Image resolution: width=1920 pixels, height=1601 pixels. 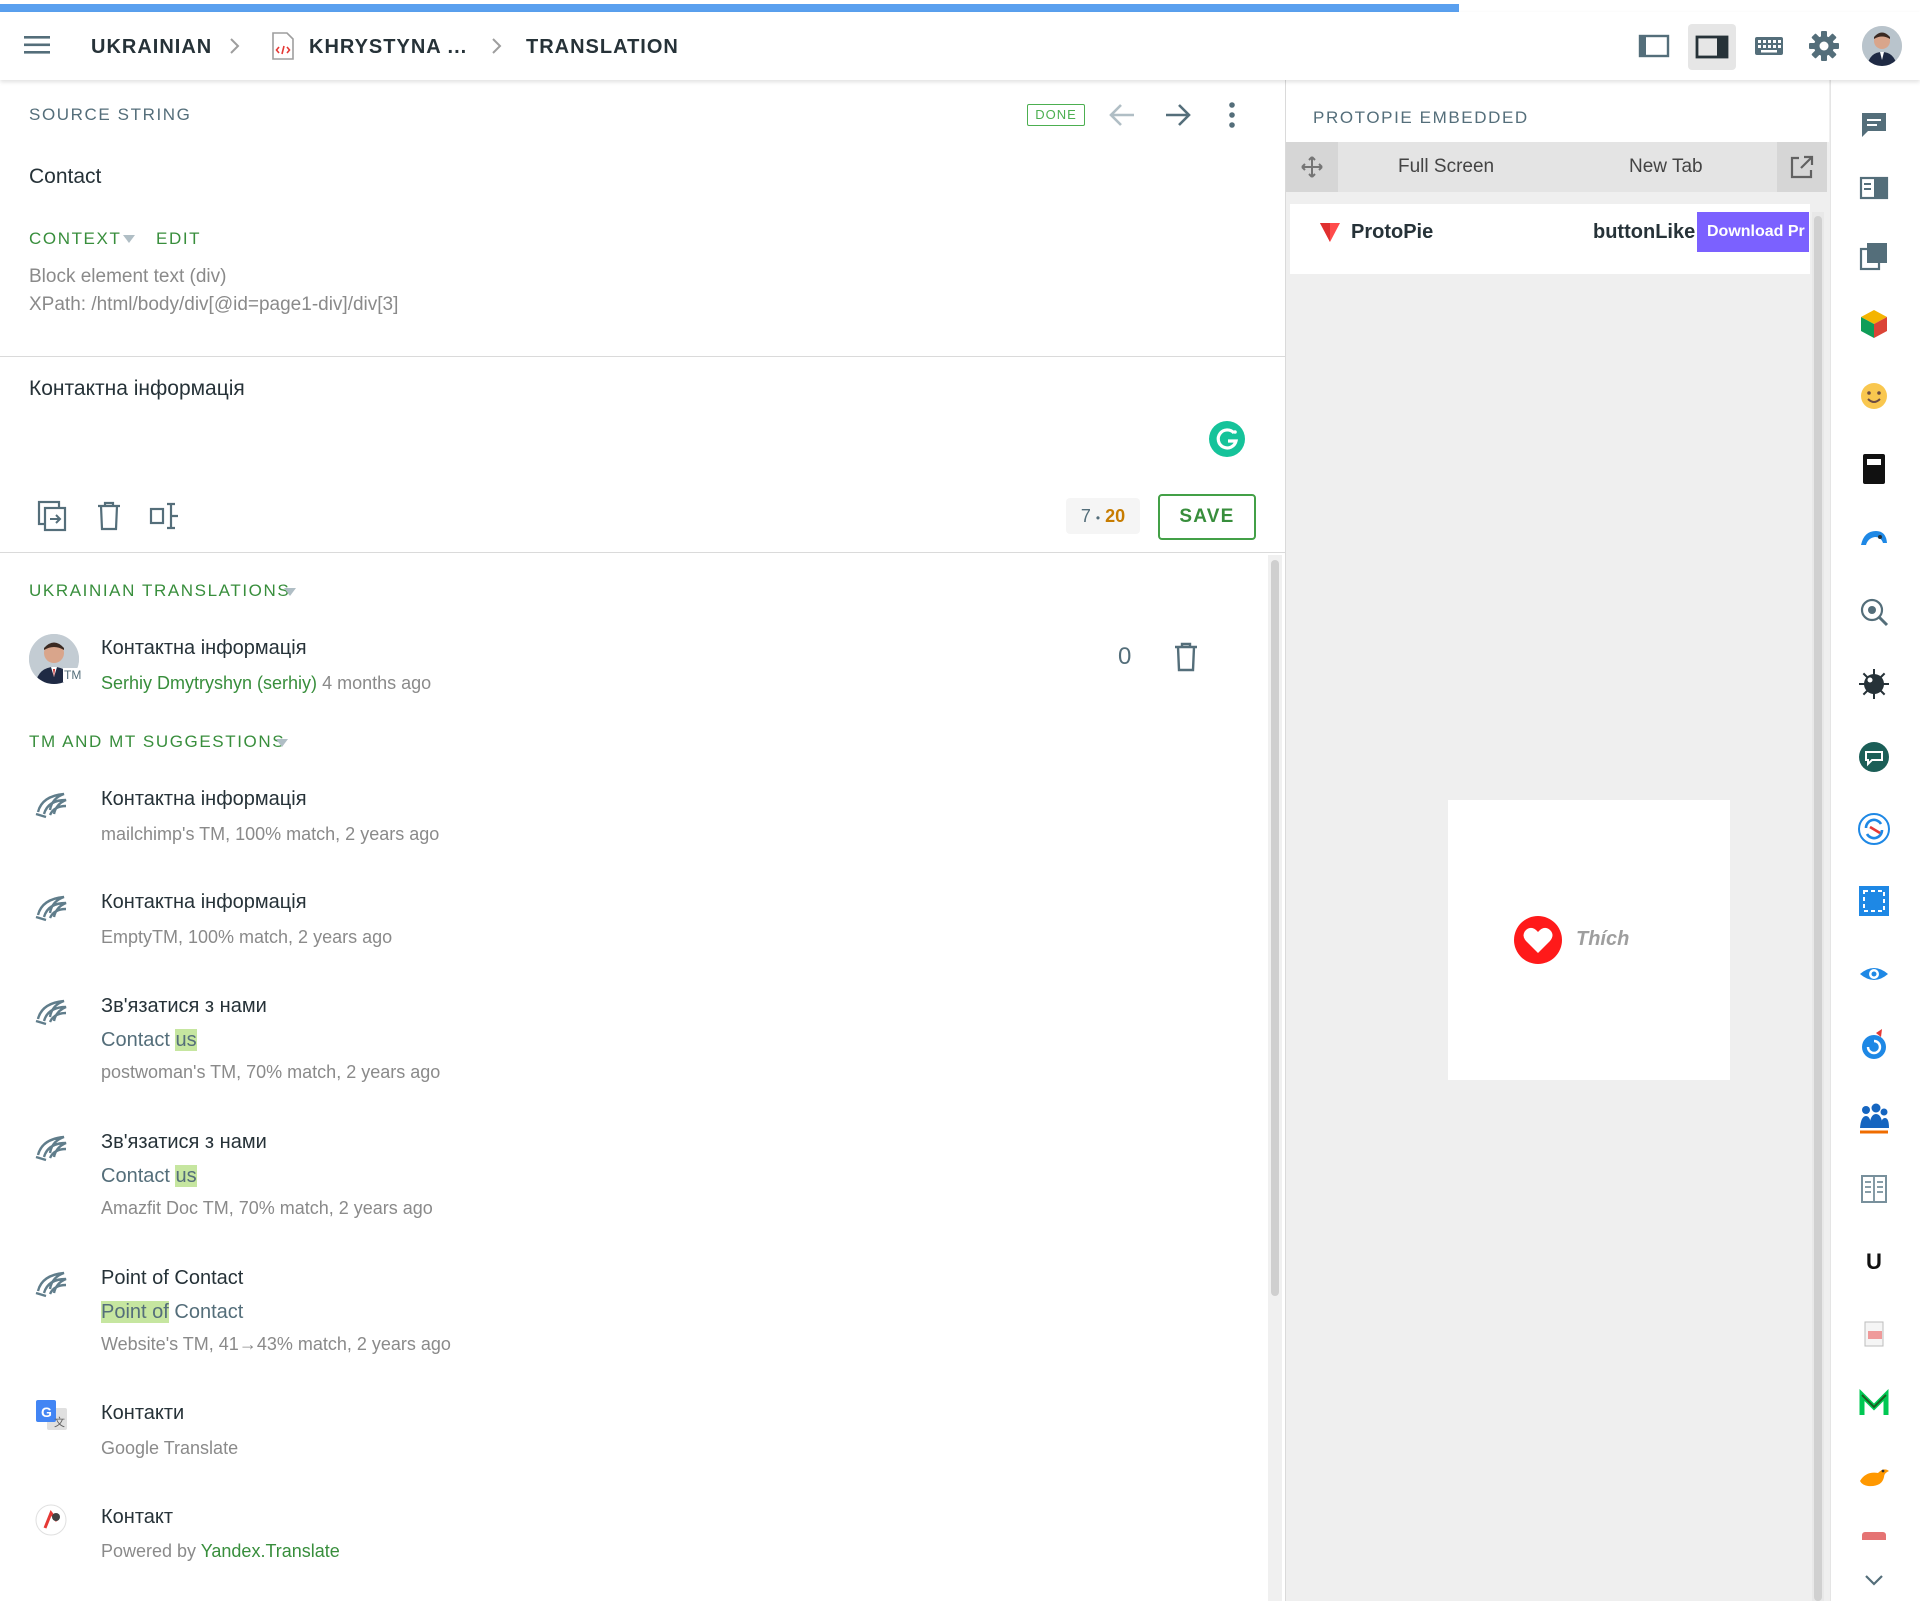 I want to click on like-label: Thích, so click(x=1602, y=939).